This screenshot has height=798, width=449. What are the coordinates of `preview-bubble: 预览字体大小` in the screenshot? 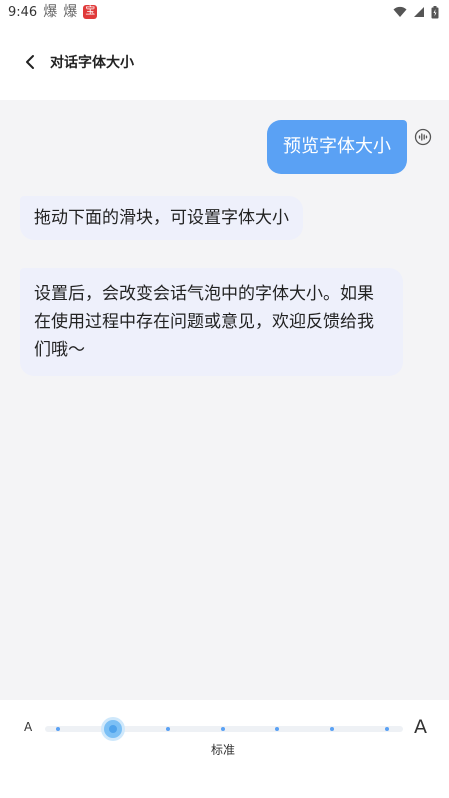 It's located at (337, 147).